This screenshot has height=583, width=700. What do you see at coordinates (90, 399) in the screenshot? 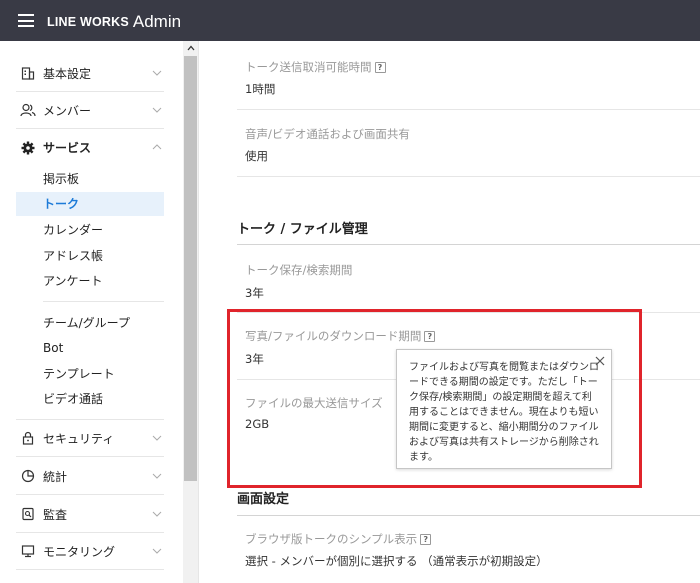
I see `sidebar-item-video-call: ビデオ通話` at bounding box center [90, 399].